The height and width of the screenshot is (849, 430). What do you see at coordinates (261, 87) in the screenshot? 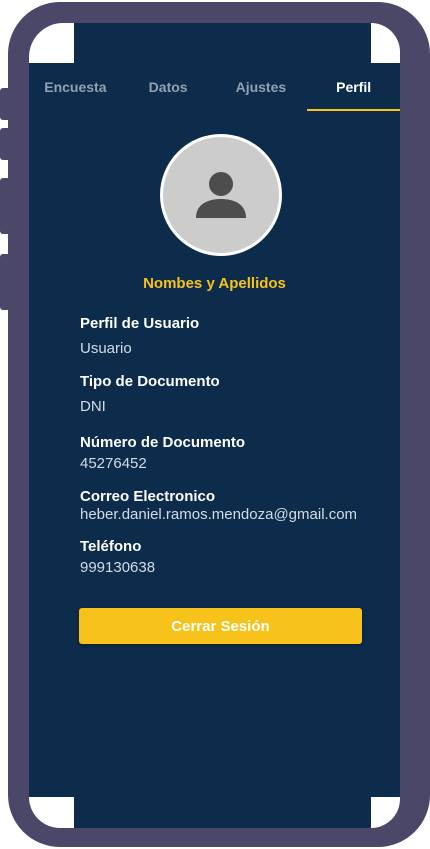
I see `tab-ajustes: Ajustes` at bounding box center [261, 87].